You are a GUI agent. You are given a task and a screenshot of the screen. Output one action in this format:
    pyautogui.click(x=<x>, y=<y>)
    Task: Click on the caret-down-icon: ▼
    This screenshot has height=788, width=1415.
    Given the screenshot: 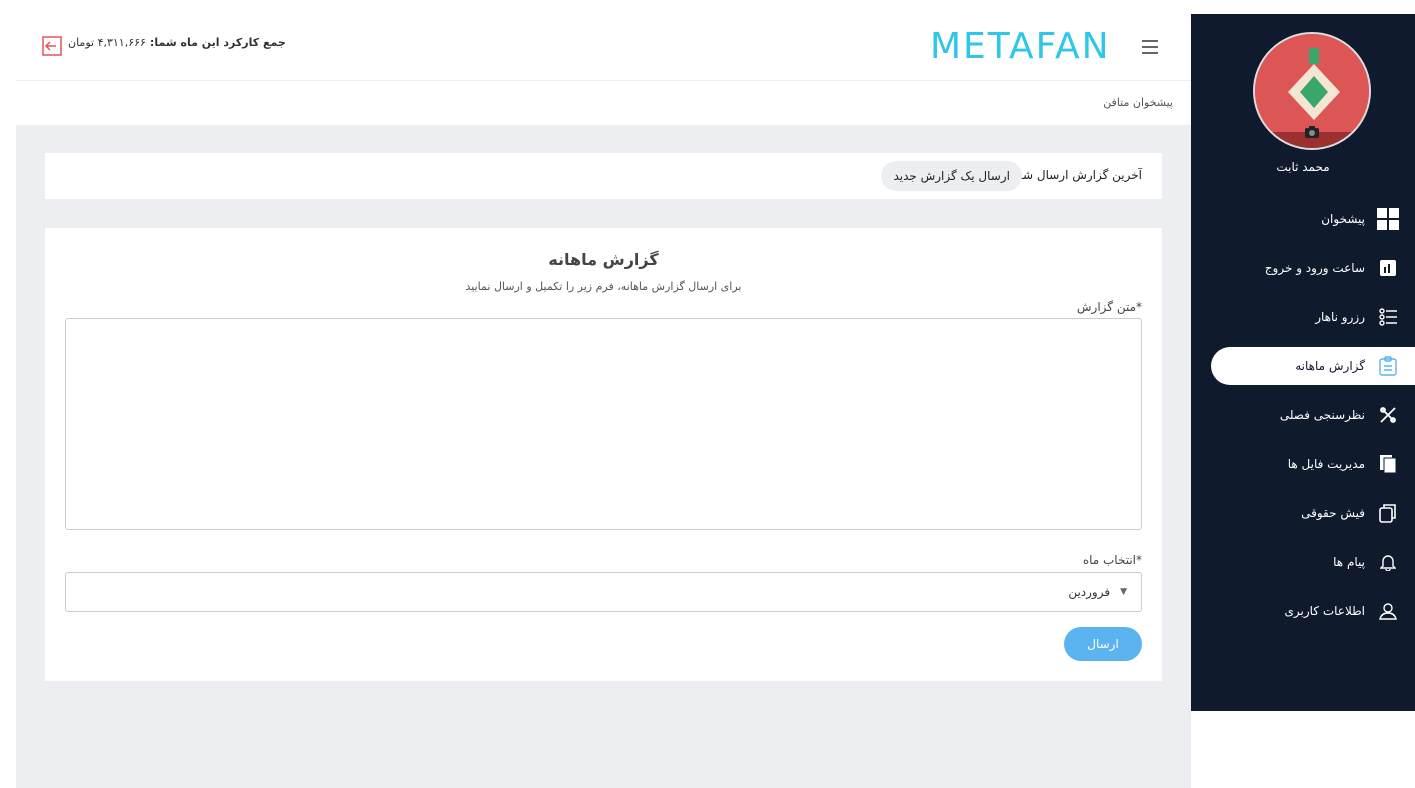 What is the action you would take?
    pyautogui.click(x=1123, y=592)
    